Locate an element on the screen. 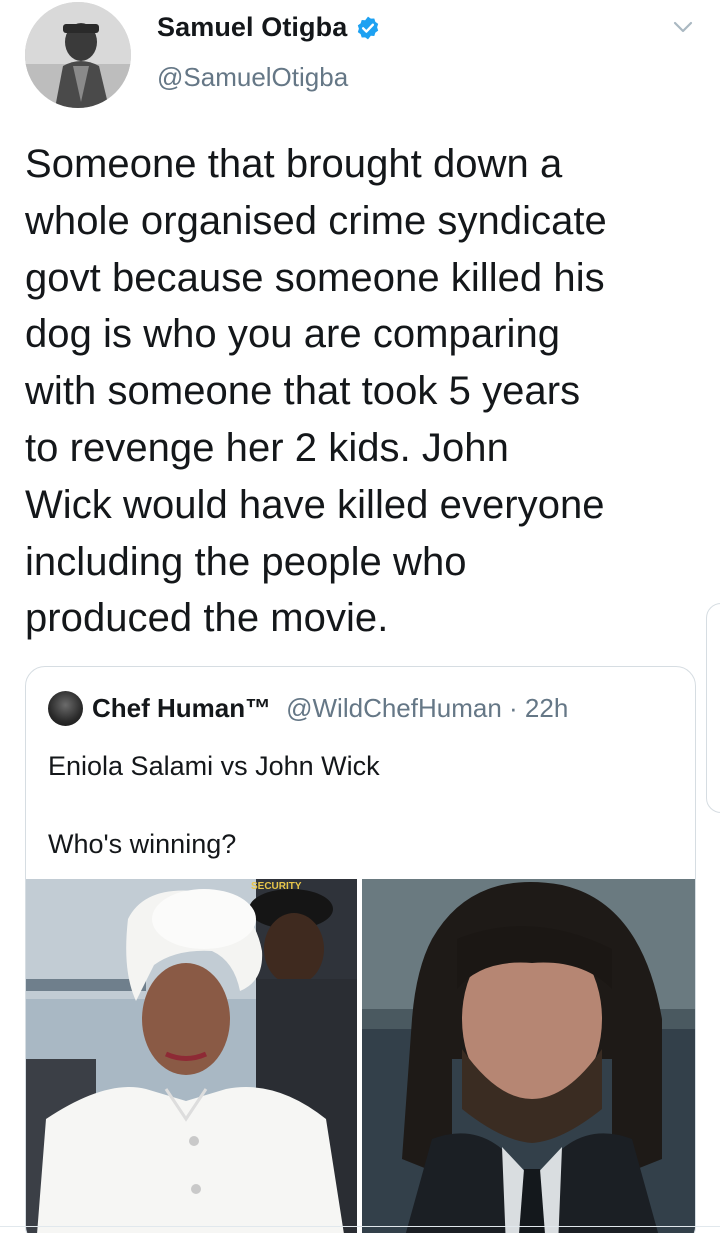  author-avatar is located at coordinates (78, 55).